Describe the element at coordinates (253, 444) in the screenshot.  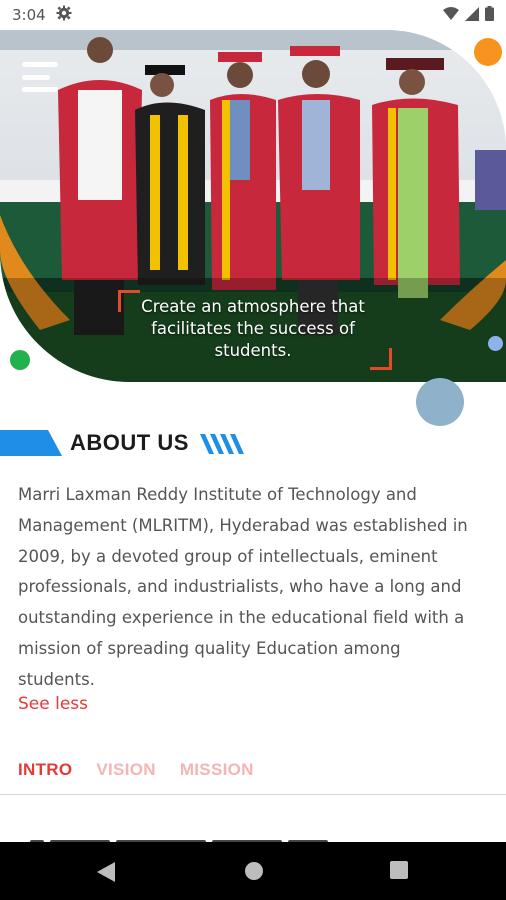
I see `about-heading: ABOUT US` at that location.